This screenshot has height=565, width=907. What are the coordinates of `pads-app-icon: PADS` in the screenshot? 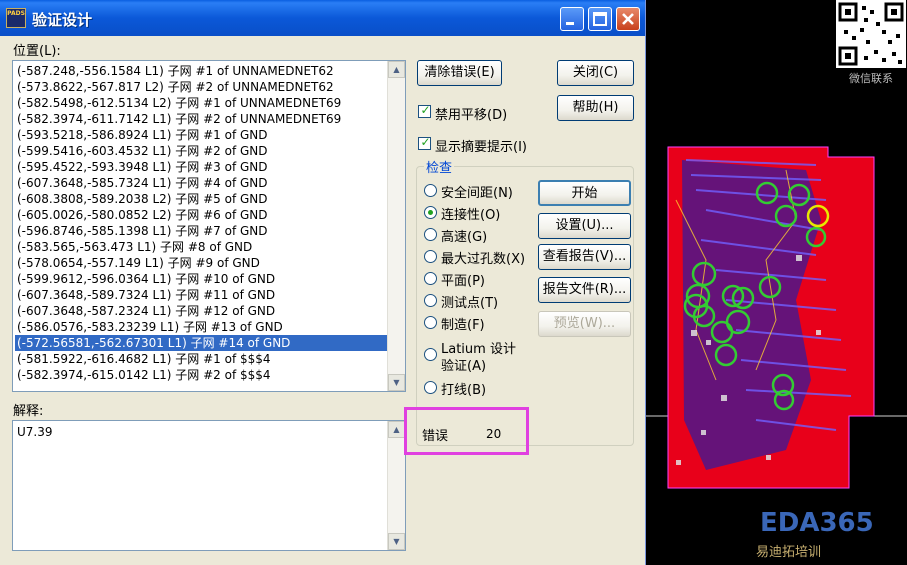 It's located at (16, 18).